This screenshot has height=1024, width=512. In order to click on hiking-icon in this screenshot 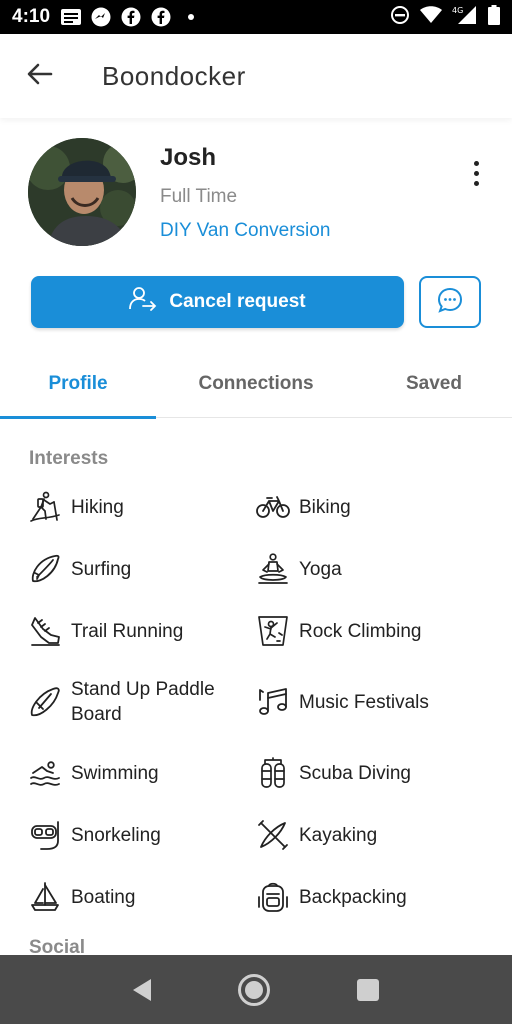, I will do `click(45, 507)`.